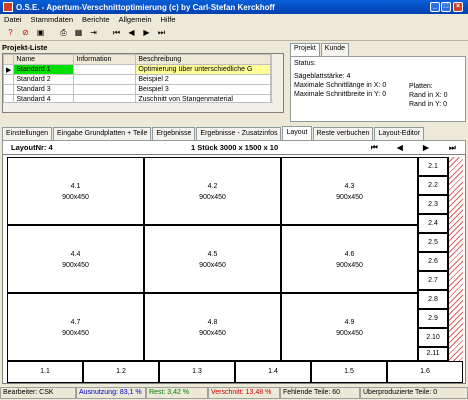  Describe the element at coordinates (203, 59) in the screenshot. I see `col-beschreibung: Beschreibung` at that location.